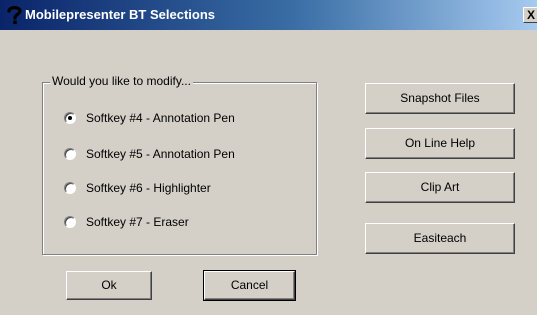 The height and width of the screenshot is (315, 537). What do you see at coordinates (249, 285) in the screenshot?
I see `cancel-button: Cancel` at bounding box center [249, 285].